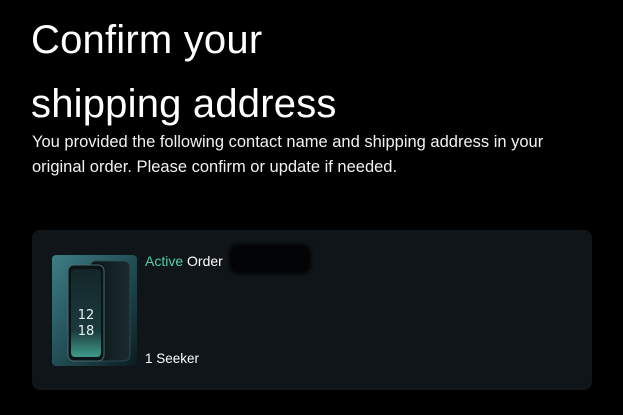  What do you see at coordinates (86, 315) in the screenshot?
I see `phone-clock-hours: 12` at bounding box center [86, 315].